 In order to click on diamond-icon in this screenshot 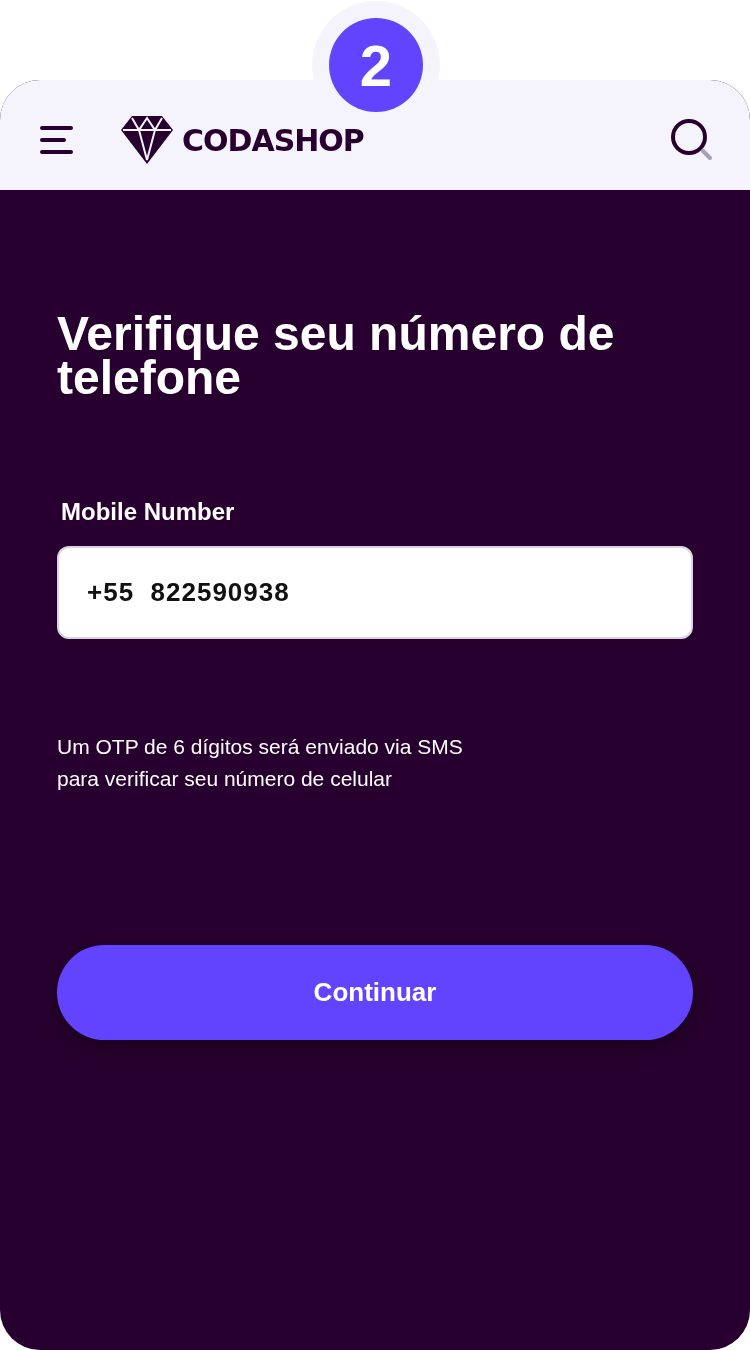, I will do `click(147, 140)`.